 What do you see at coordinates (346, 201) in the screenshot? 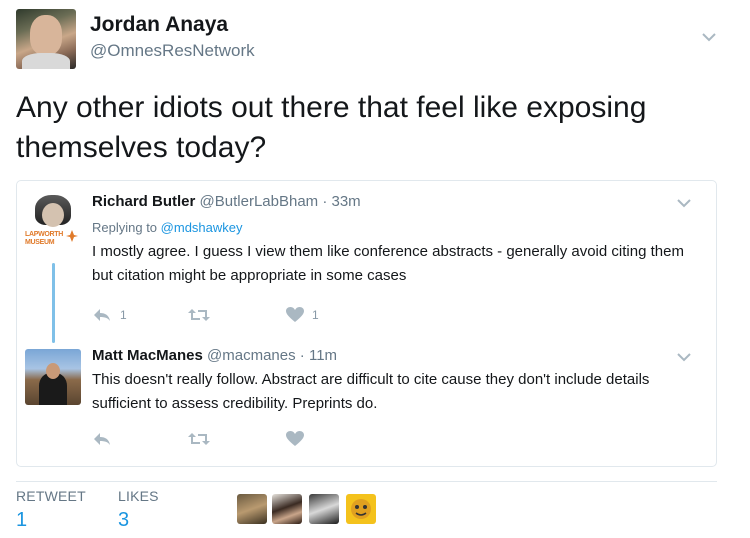
I see `reply-timestamp: 33m` at bounding box center [346, 201].